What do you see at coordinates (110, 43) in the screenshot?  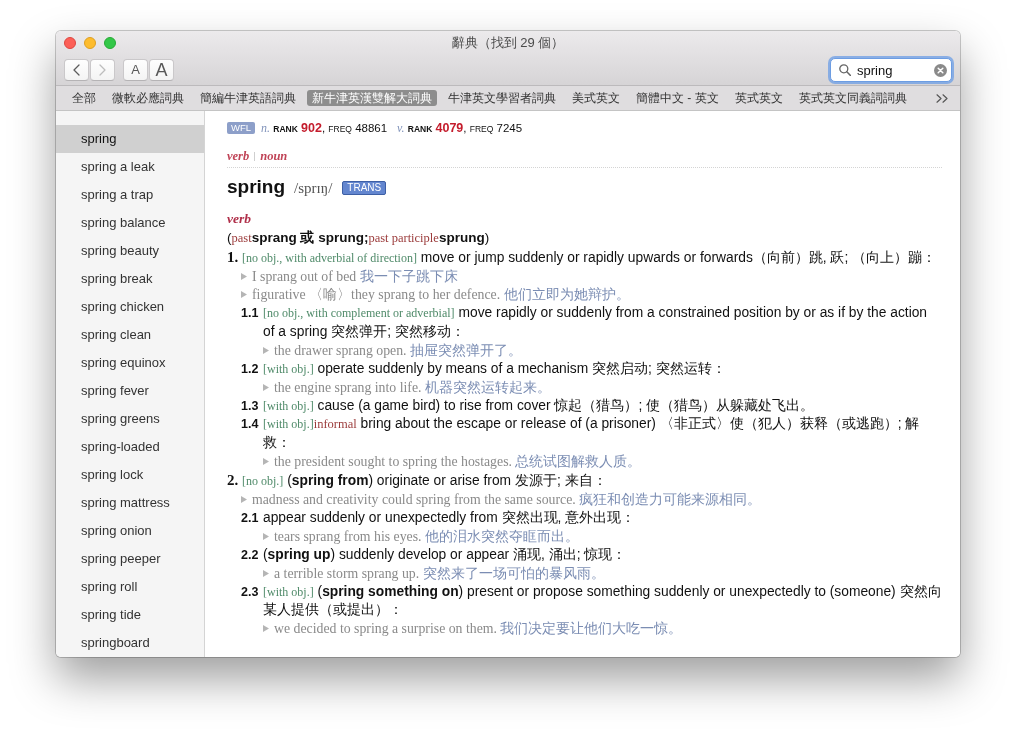 I see `zoom-icon` at bounding box center [110, 43].